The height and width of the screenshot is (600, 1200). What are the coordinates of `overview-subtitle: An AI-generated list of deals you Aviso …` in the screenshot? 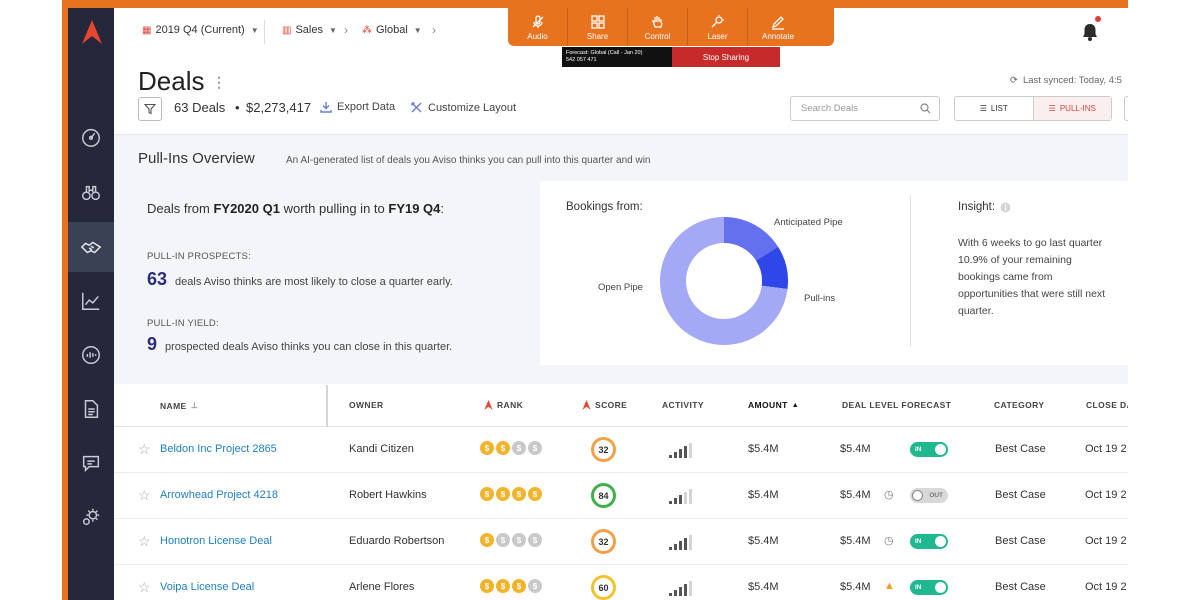 It's located at (468, 160).